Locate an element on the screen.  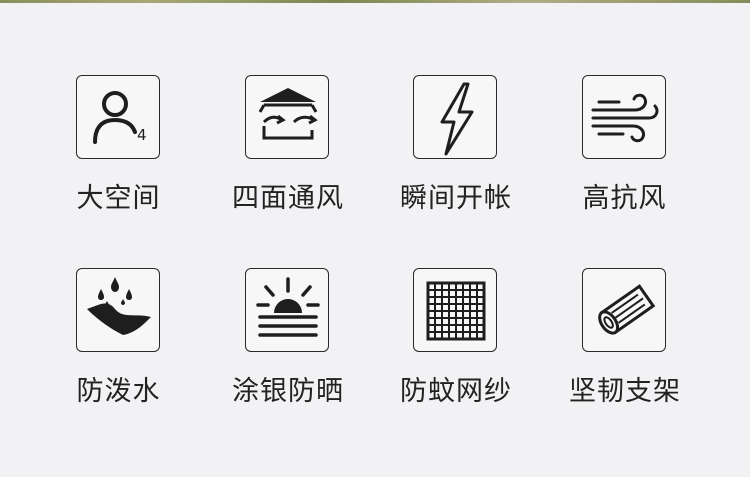
feature-label: 四面通风 is located at coordinates (288, 198).